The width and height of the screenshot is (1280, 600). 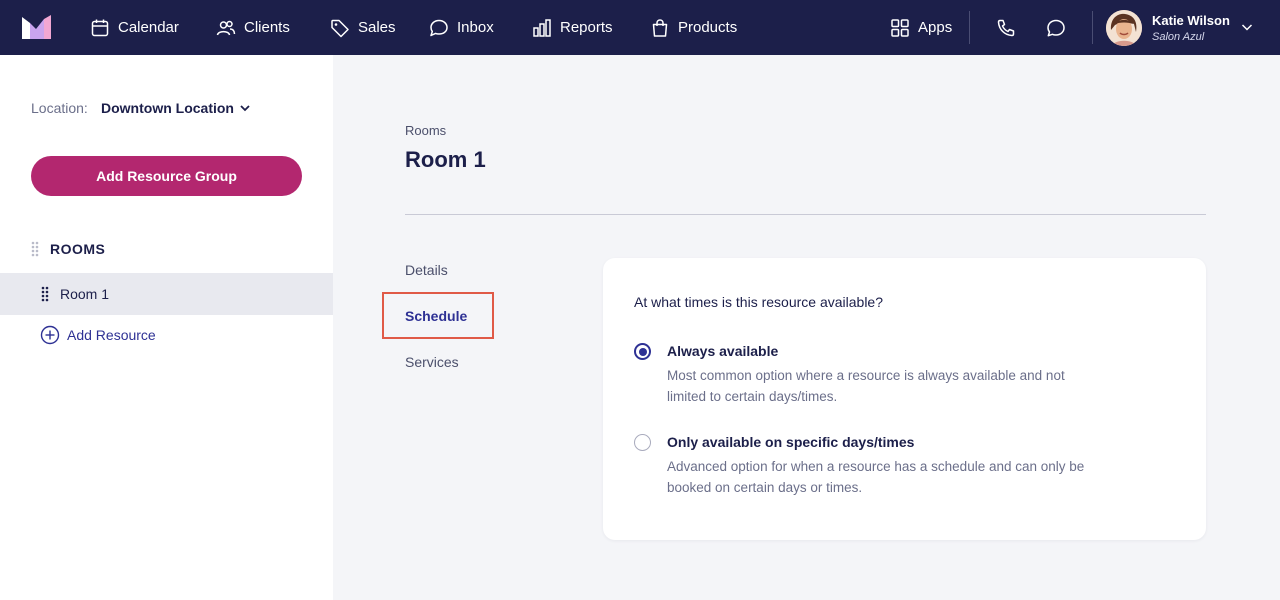 What do you see at coordinates (1178, 37) in the screenshot?
I see `business-name: Salon Azul` at bounding box center [1178, 37].